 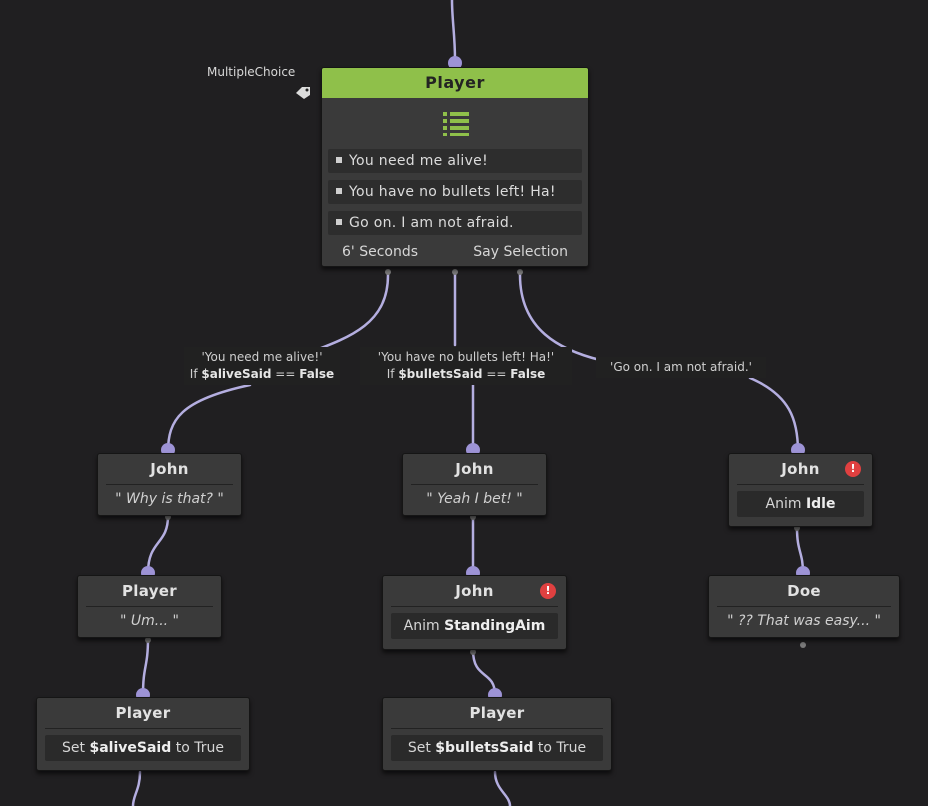 What do you see at coordinates (497, 748) in the screenshot?
I see `set-variable-action: Set $bulletsSaid to True` at bounding box center [497, 748].